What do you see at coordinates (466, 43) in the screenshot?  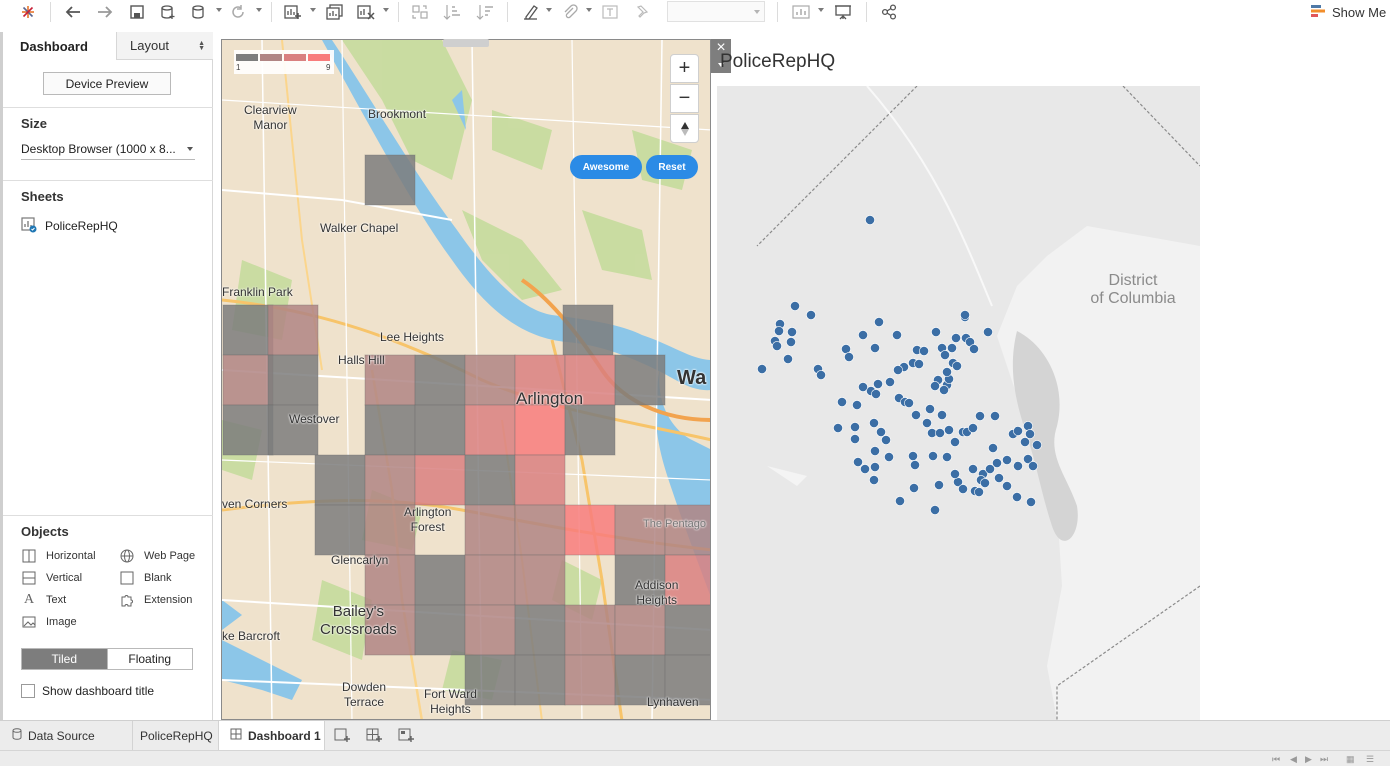 I see `drag-handle` at bounding box center [466, 43].